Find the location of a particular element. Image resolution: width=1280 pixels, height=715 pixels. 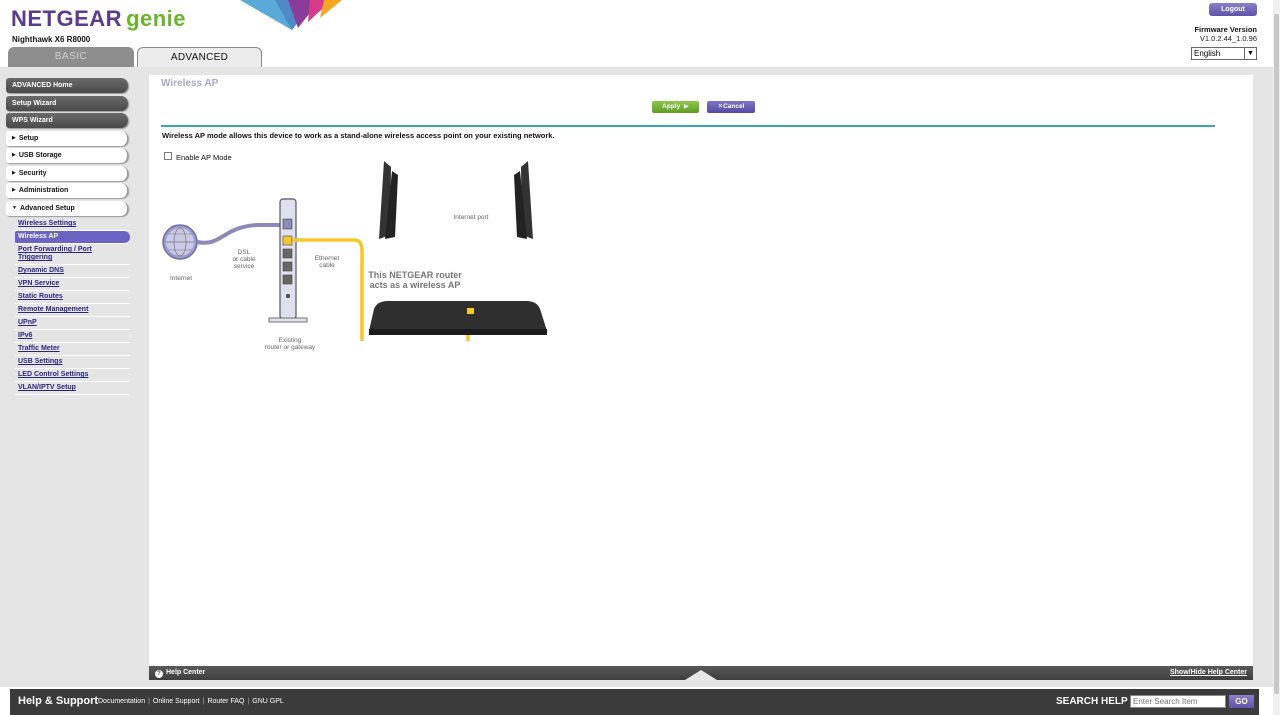

apply-button-label: Apply is located at coordinates (671, 106).